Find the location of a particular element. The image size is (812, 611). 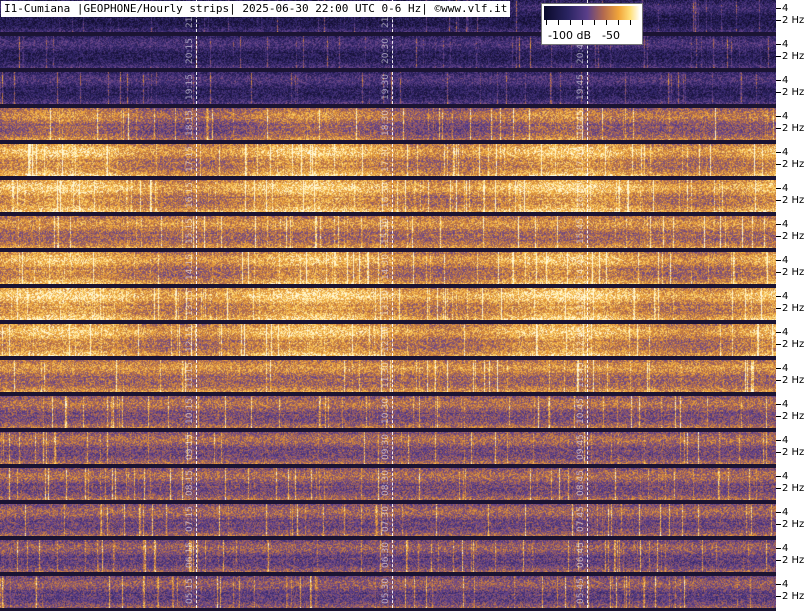

time-marker-label: 06:45 is located at coordinates (581, 555).